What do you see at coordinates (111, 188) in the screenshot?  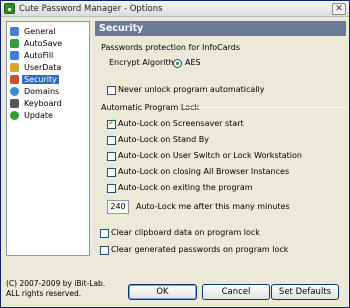 I see `auto-lock-exit-checkbox` at bounding box center [111, 188].